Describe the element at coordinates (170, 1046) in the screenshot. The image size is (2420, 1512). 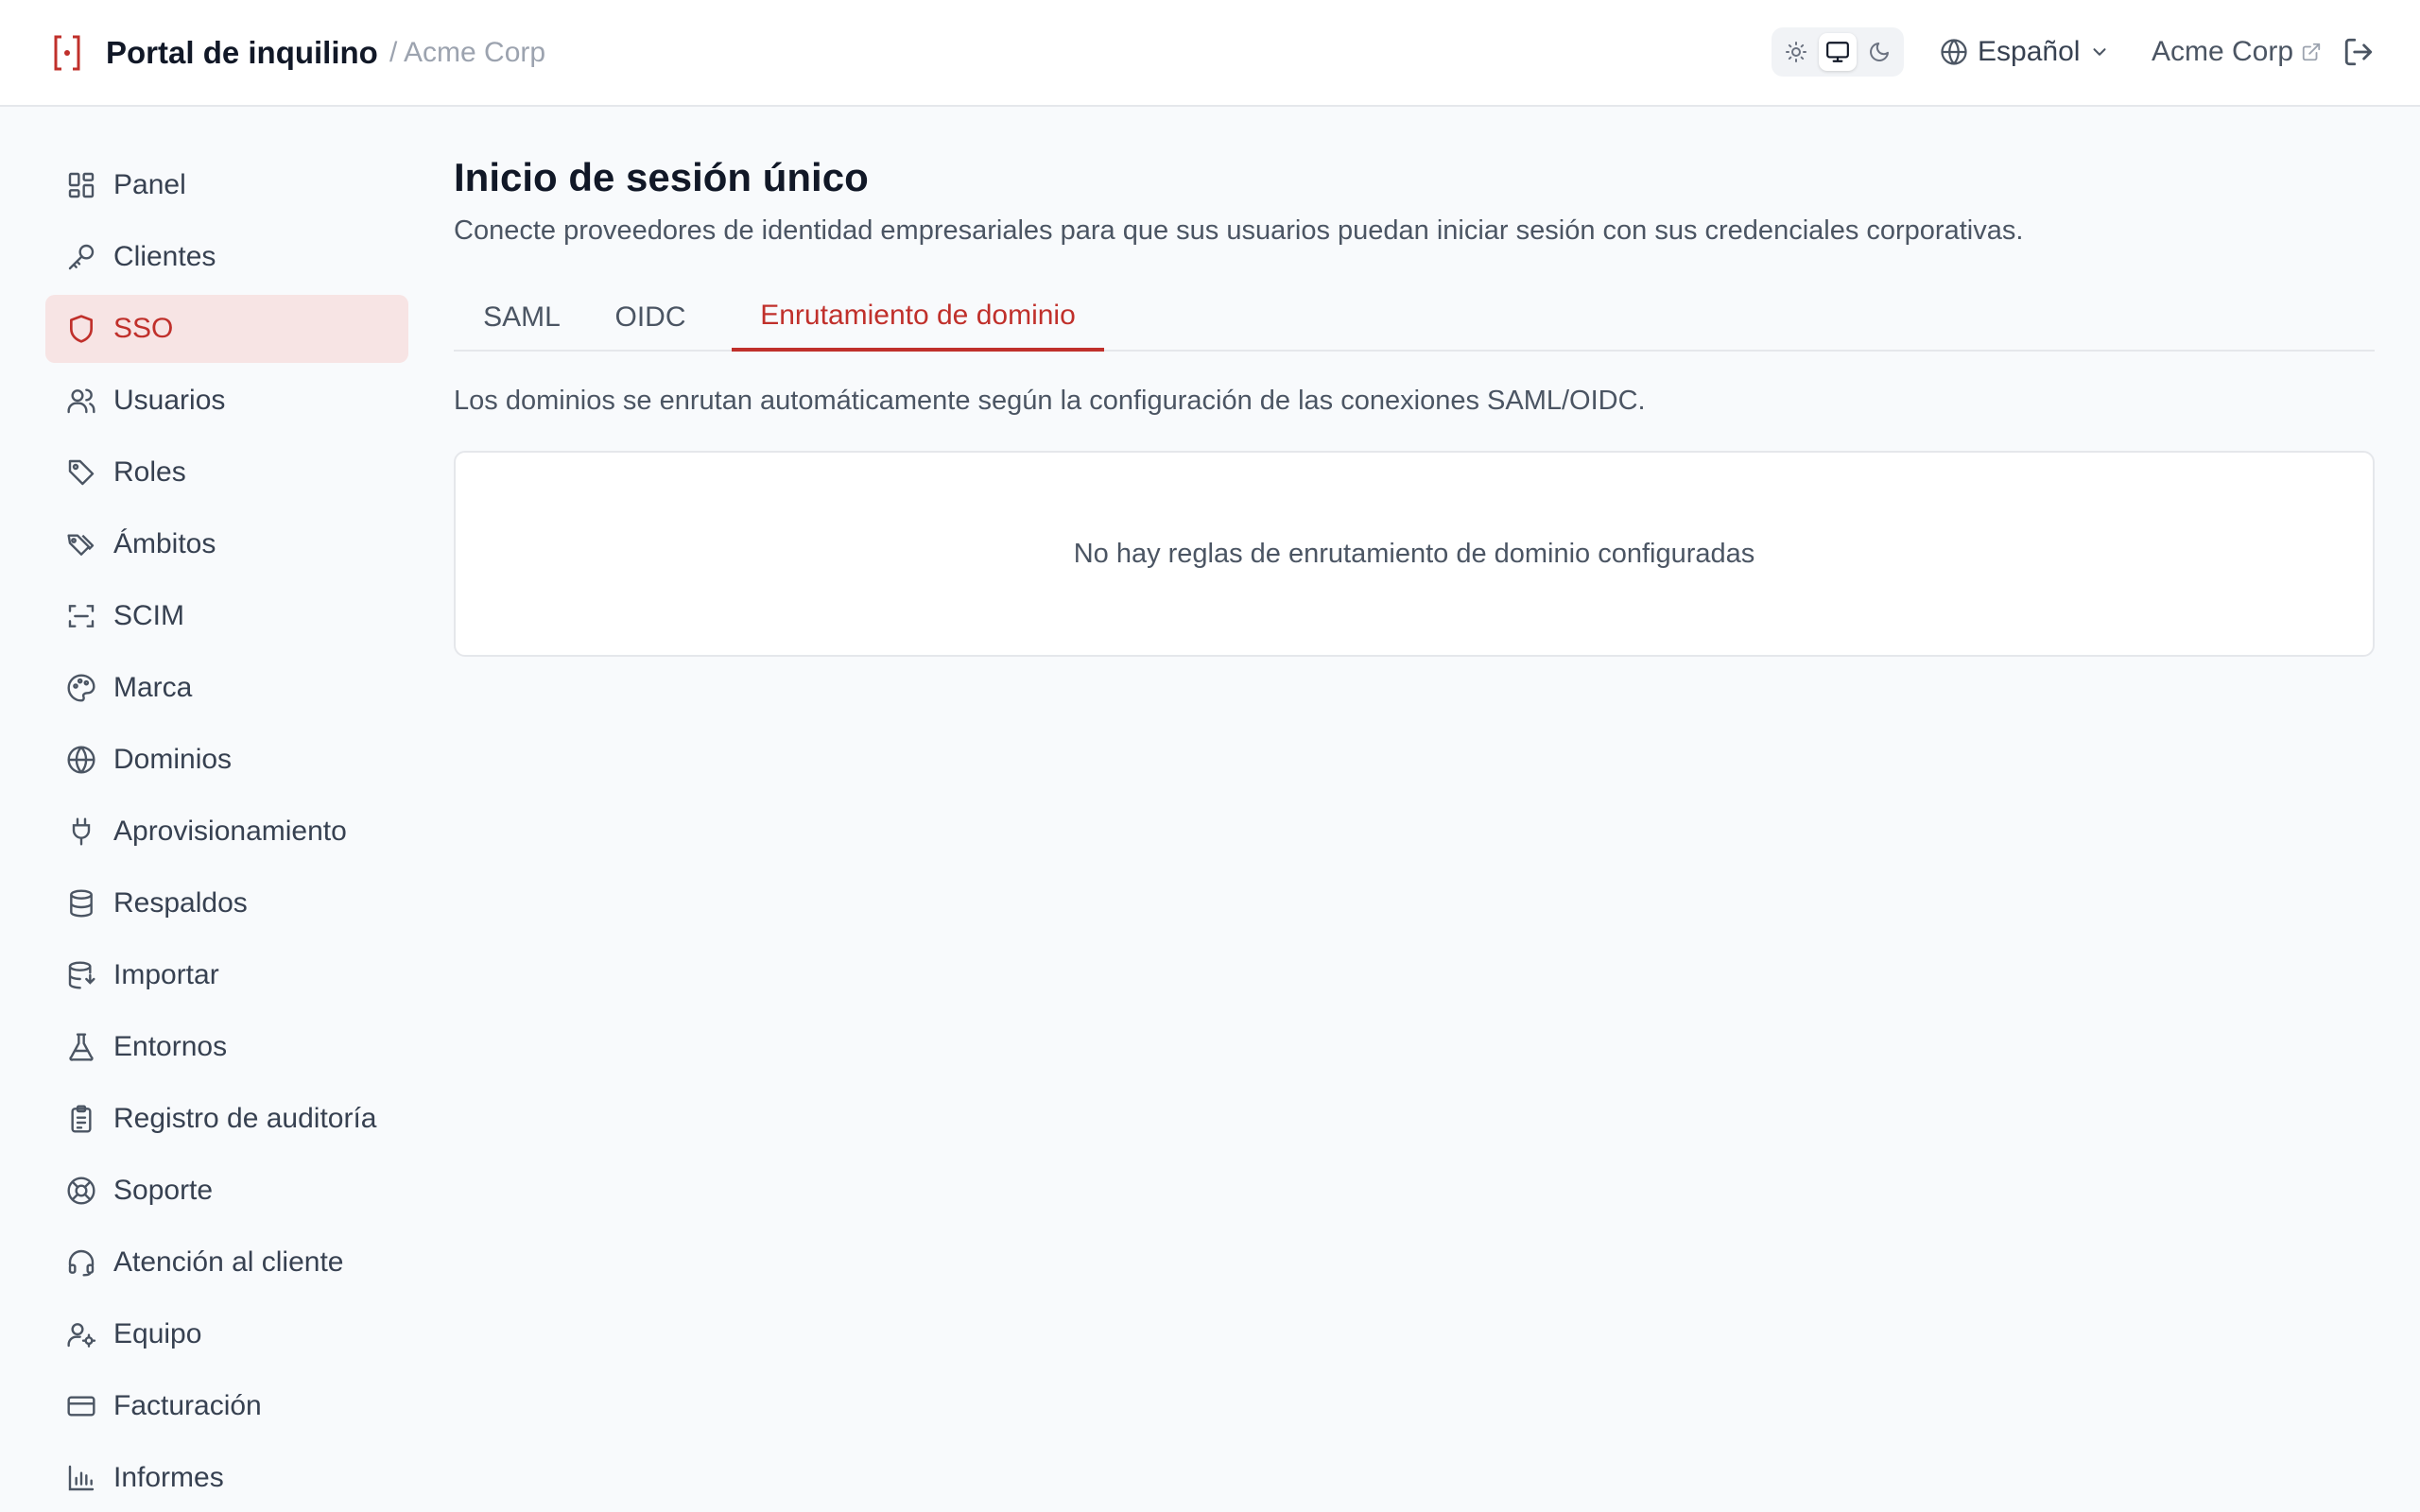
I see `sidebar-item-label: Entornos` at that location.